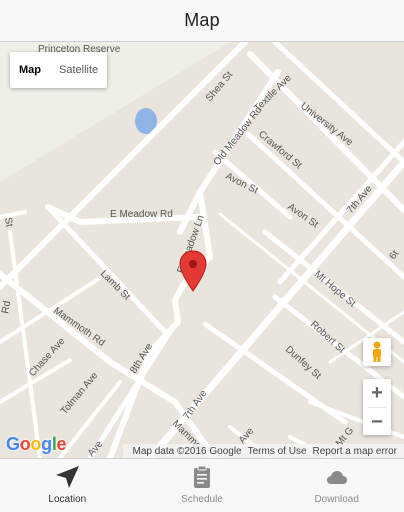 The width and height of the screenshot is (404, 512). What do you see at coordinates (336, 499) in the screenshot?
I see `tab-label: Download` at bounding box center [336, 499].